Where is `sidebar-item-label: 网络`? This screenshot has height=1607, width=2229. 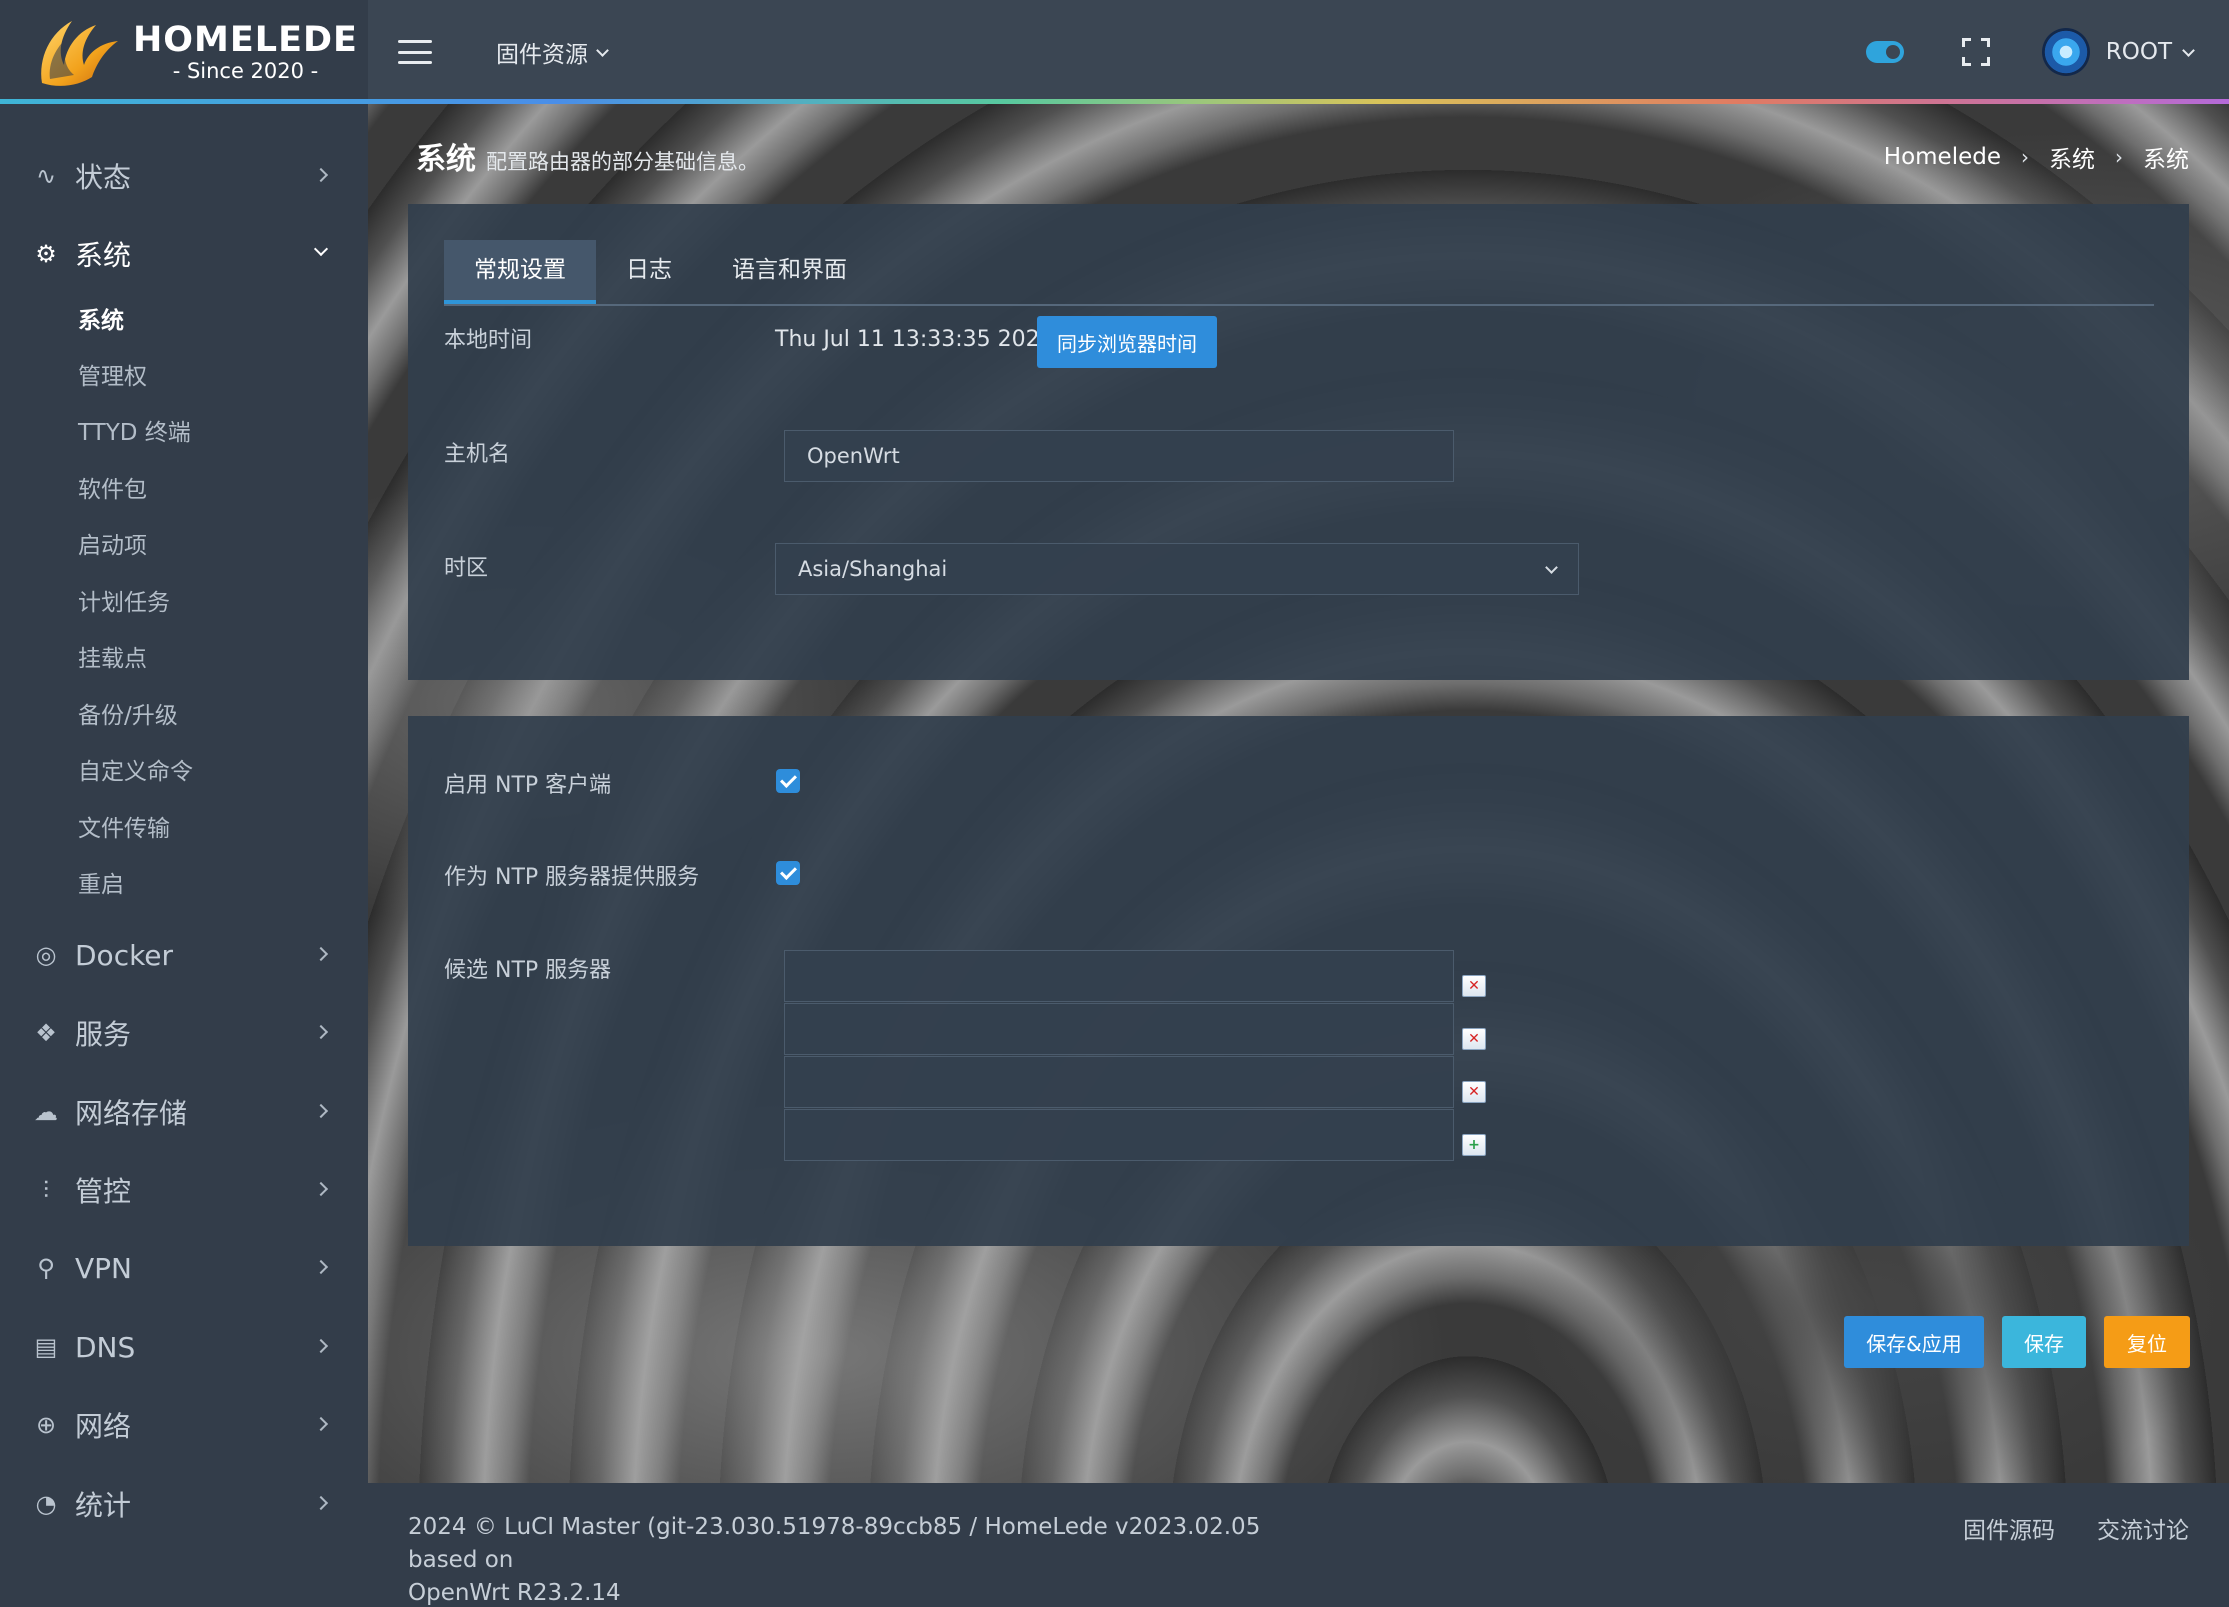
sidebar-item-label: 网络 is located at coordinates (103, 1426).